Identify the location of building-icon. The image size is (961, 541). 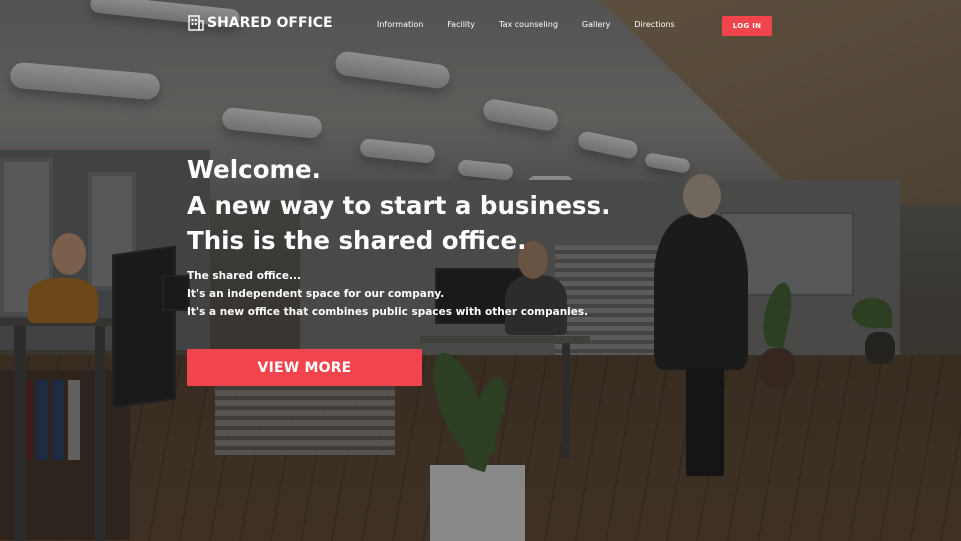
(196, 23).